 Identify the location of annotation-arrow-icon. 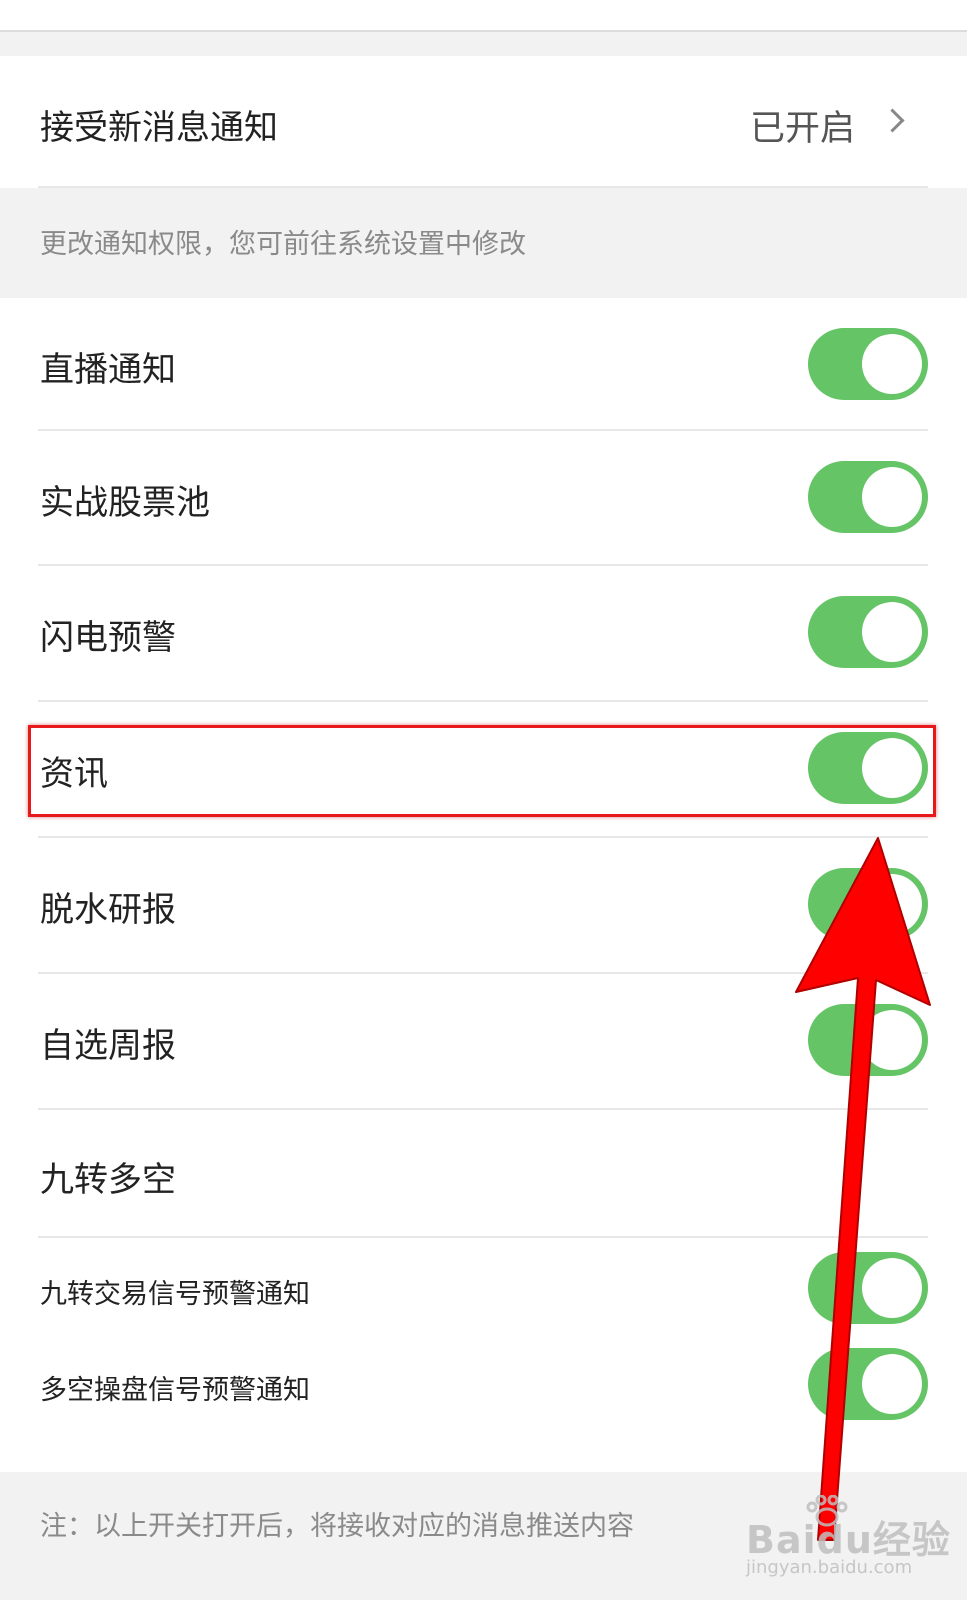
(863, 1189).